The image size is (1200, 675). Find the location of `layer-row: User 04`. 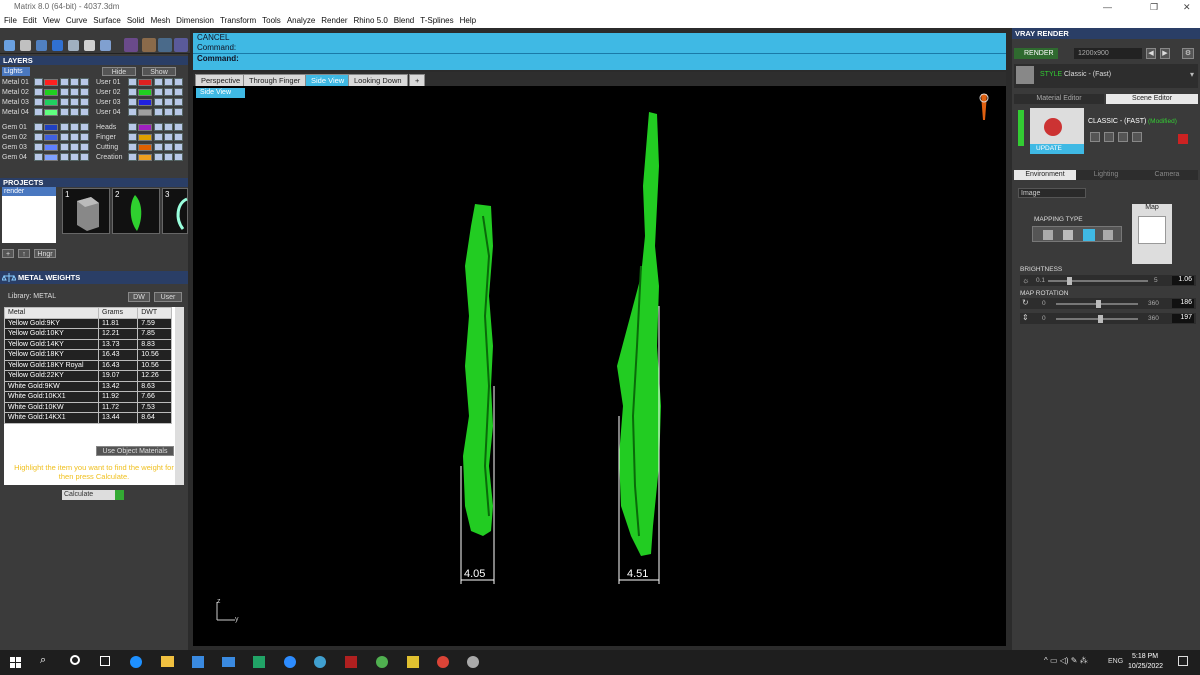

layer-row: User 04 is located at coordinates (140, 112).